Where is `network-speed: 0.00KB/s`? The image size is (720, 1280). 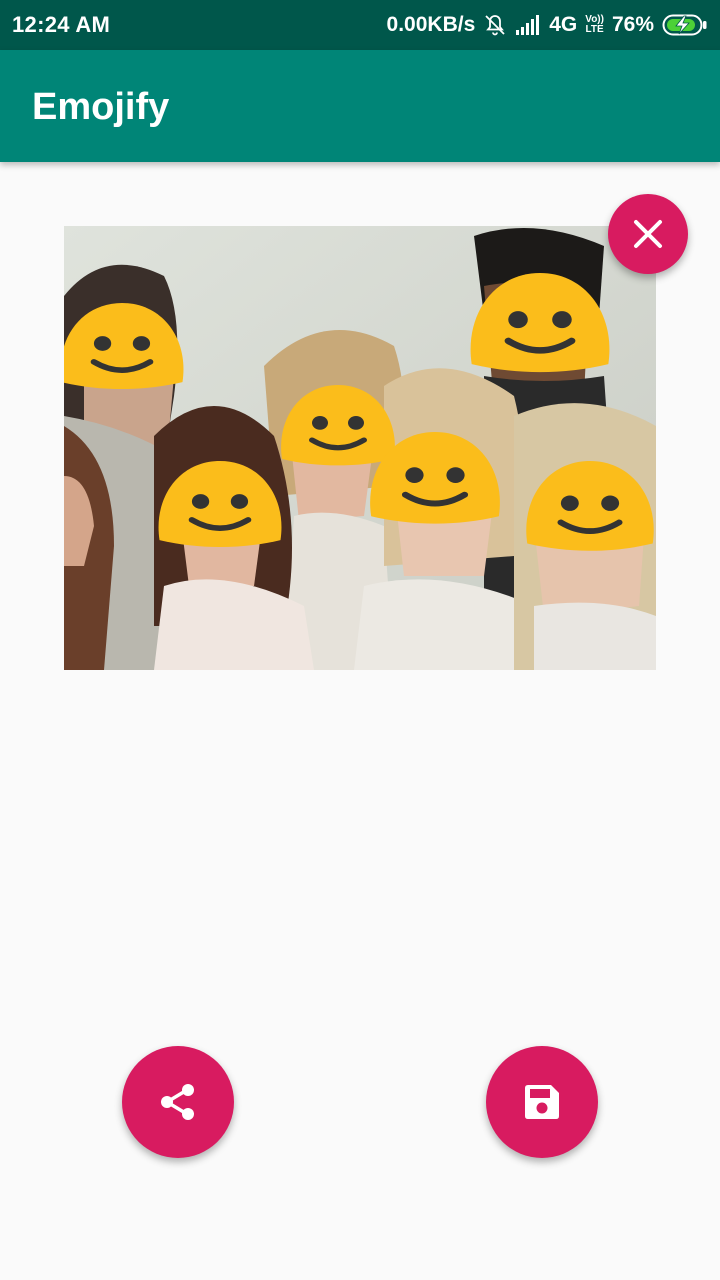 network-speed: 0.00KB/s is located at coordinates (431, 24).